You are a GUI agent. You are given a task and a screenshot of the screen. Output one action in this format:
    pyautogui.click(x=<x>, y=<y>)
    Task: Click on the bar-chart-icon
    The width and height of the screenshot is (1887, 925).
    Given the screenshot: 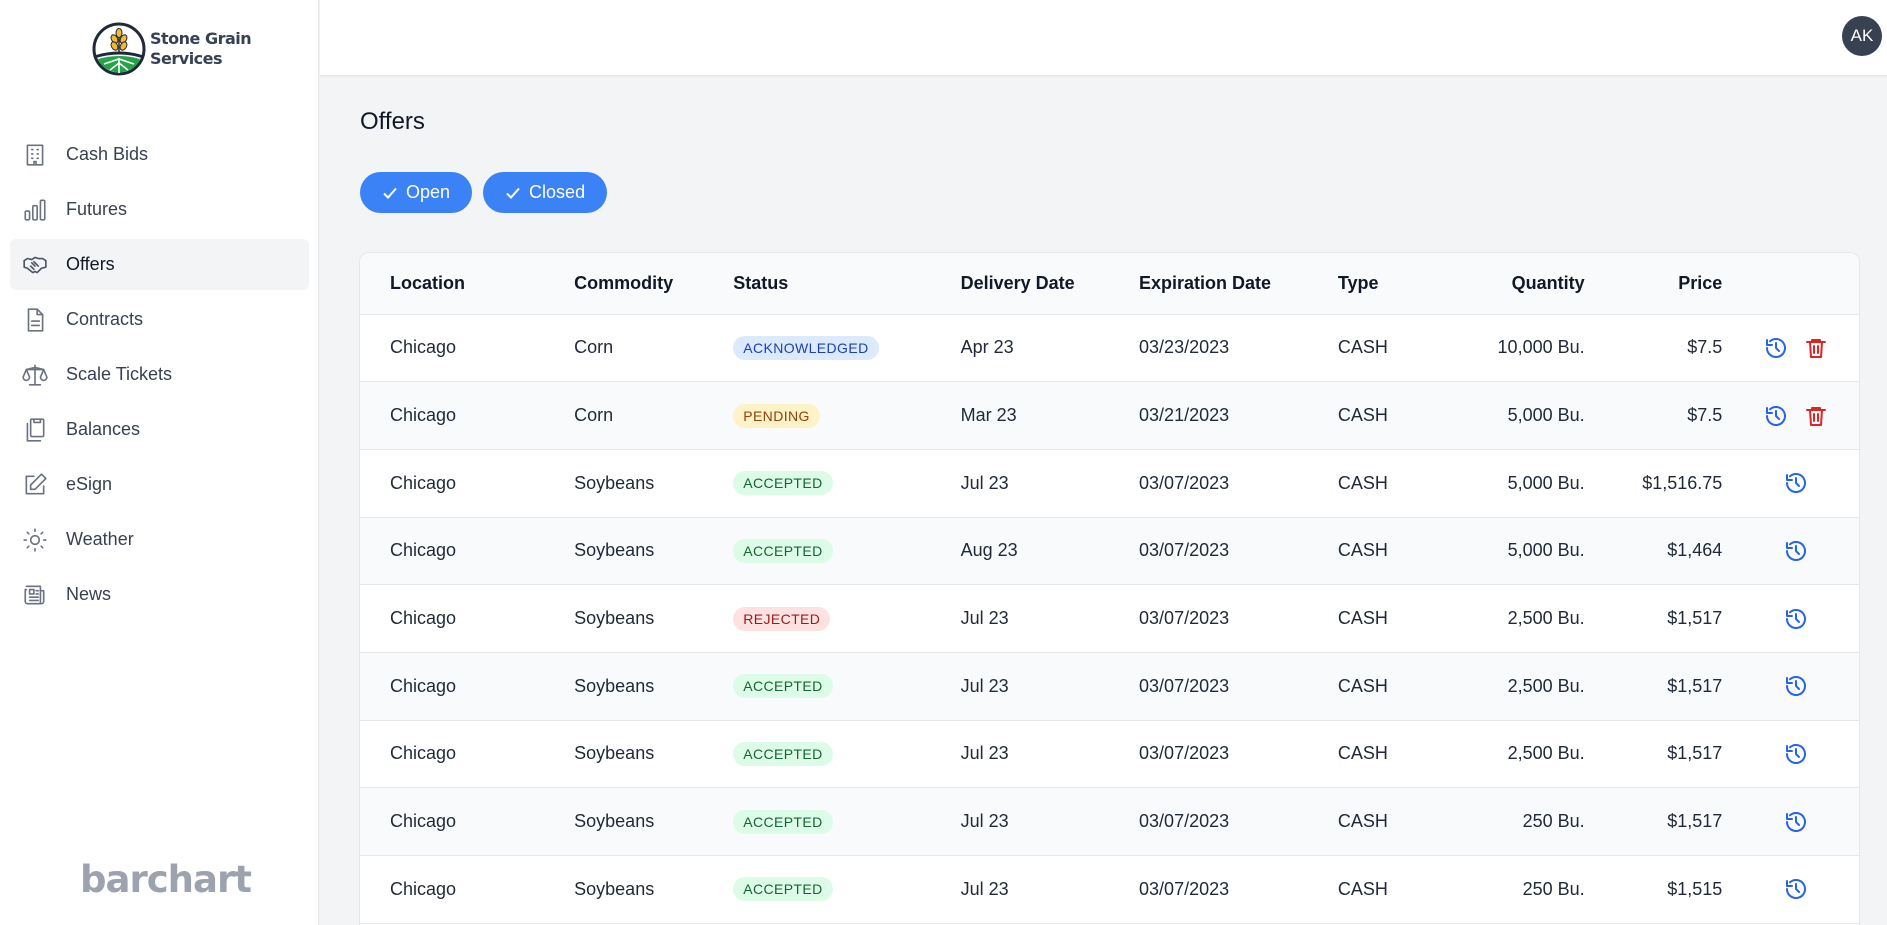 What is the action you would take?
    pyautogui.click(x=35, y=210)
    